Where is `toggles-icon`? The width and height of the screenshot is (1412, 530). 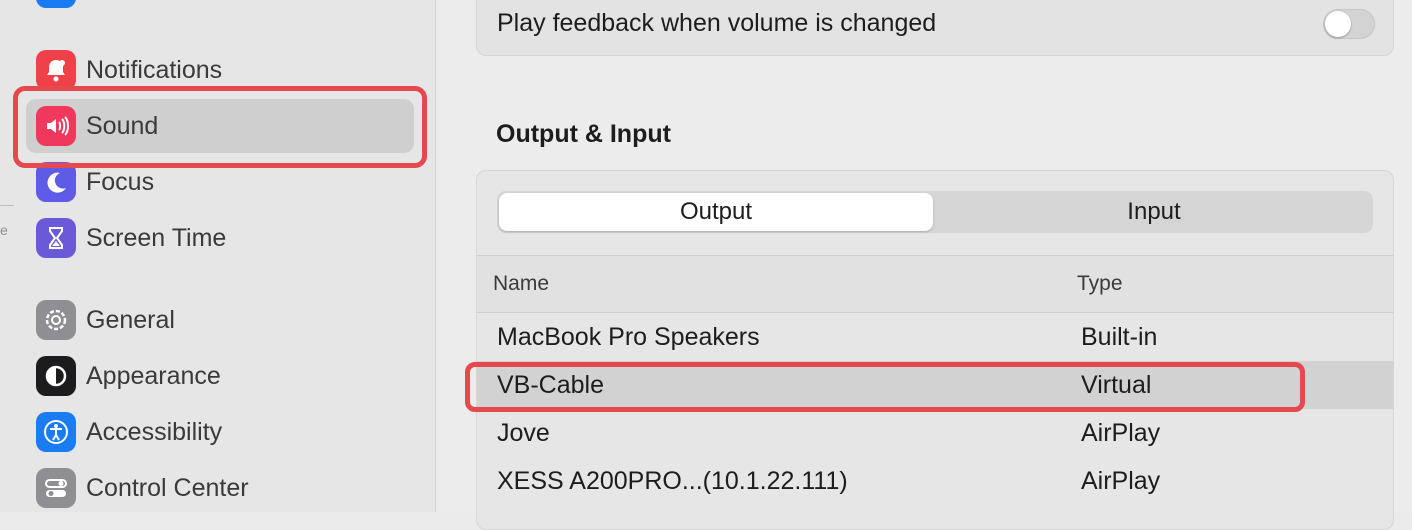 toggles-icon is located at coordinates (56, 488).